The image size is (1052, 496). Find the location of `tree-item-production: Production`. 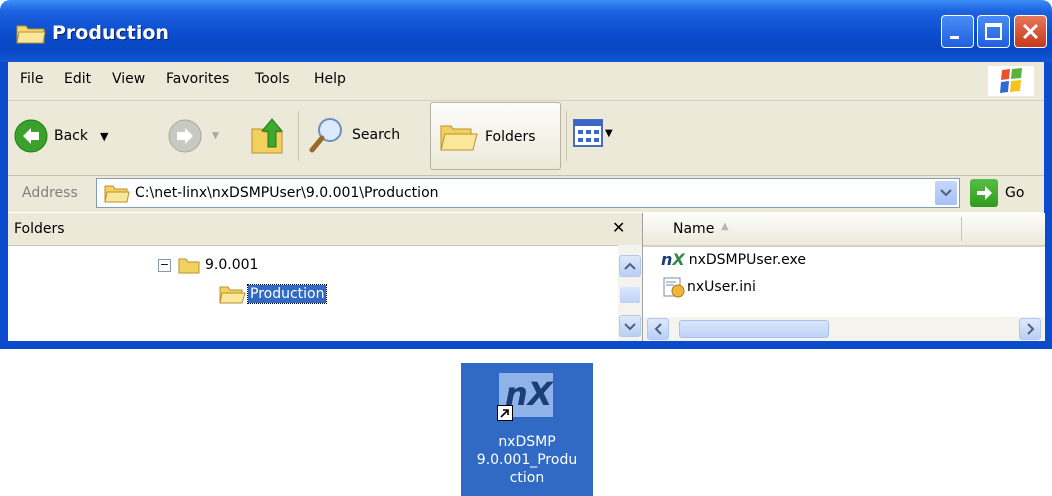

tree-item-production: Production is located at coordinates (273, 294).